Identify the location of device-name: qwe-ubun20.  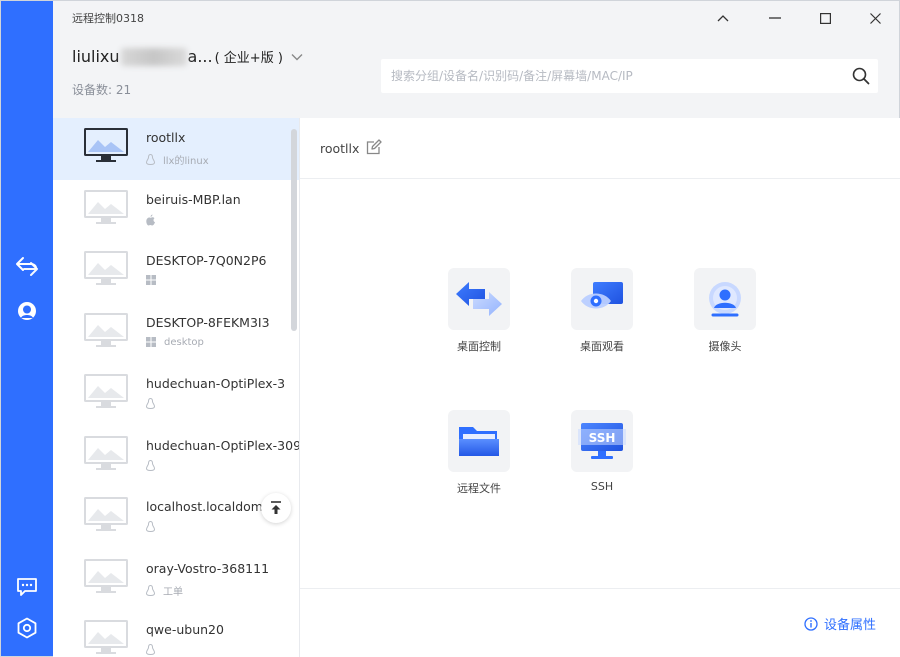
(185, 629).